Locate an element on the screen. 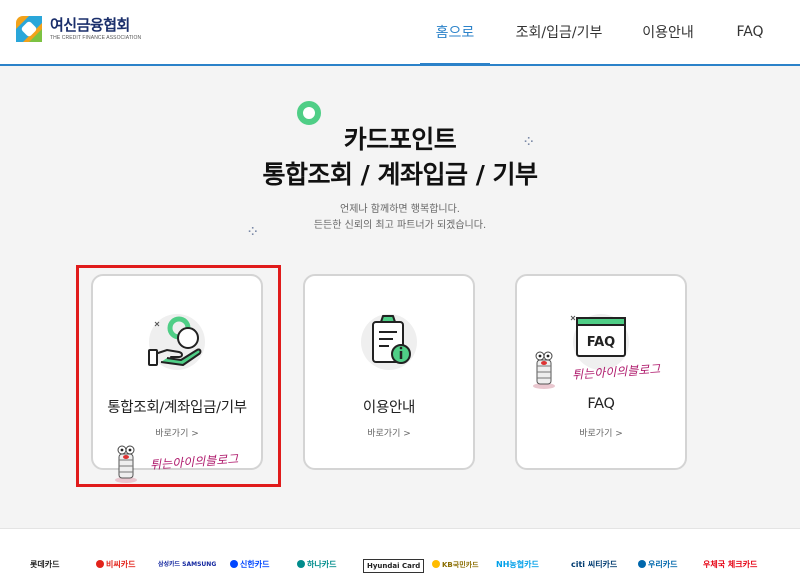 This screenshot has width=800, height=577. svg-text: FAQ is located at coordinates (601, 342).